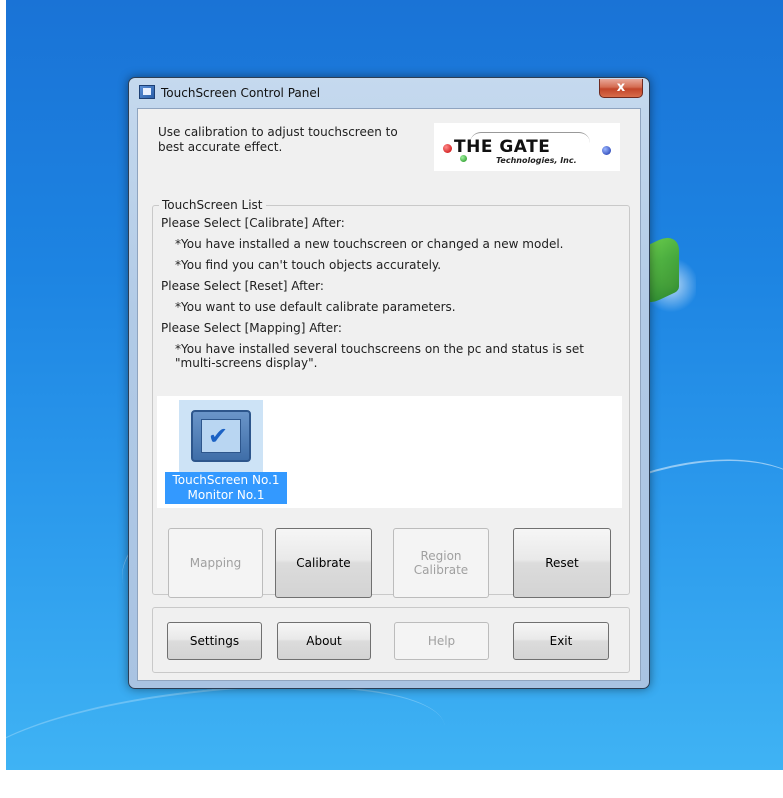 The height and width of the screenshot is (798, 783). Describe the element at coordinates (447, 148) in the screenshot. I see `logo-red-dot-icon` at that location.